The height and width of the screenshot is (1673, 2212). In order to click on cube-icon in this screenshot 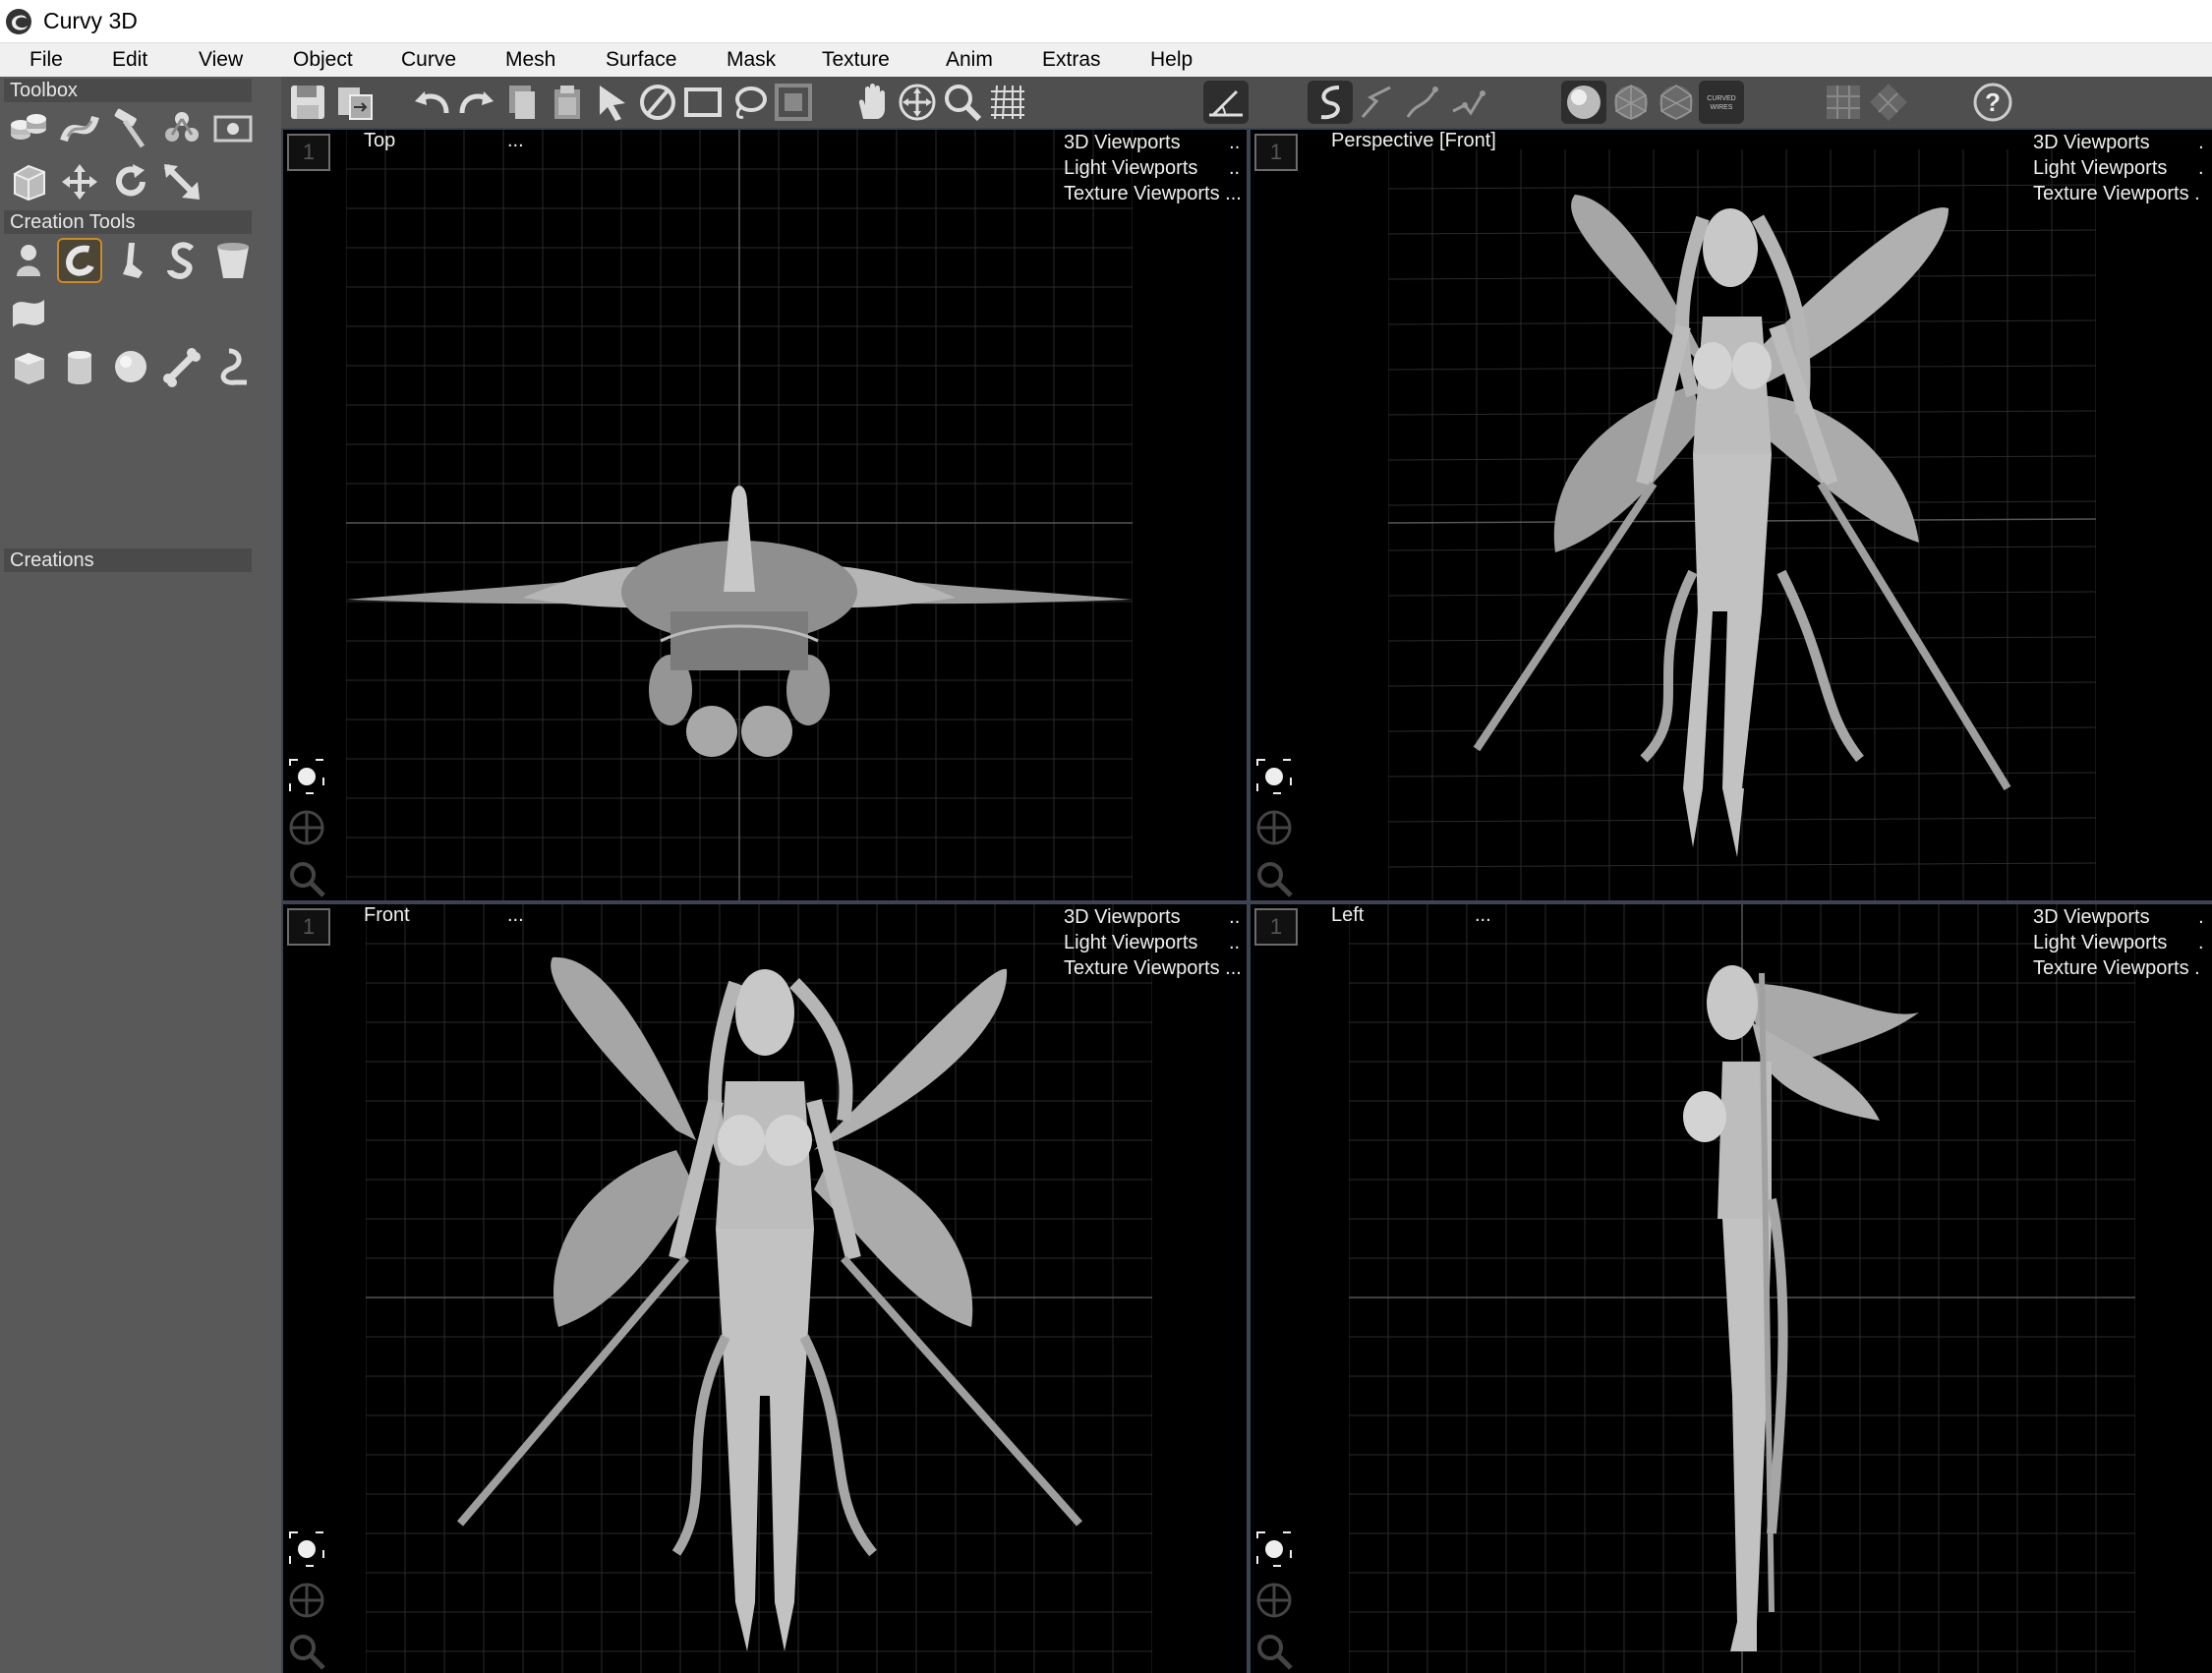, I will do `click(29, 366)`.